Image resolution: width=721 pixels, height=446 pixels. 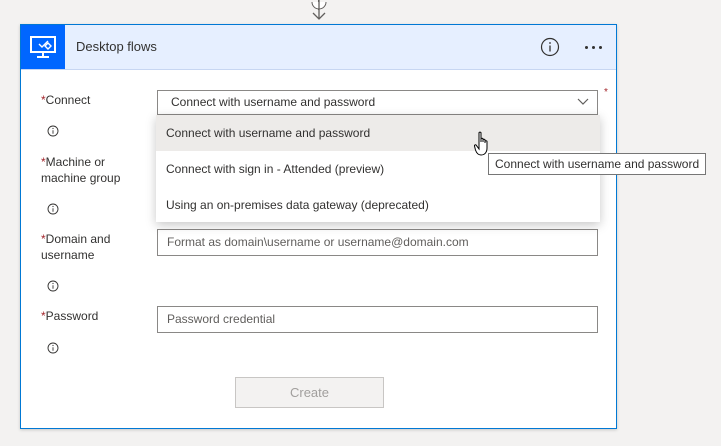 I want to click on connect-label: *Connect, so click(x=66, y=100).